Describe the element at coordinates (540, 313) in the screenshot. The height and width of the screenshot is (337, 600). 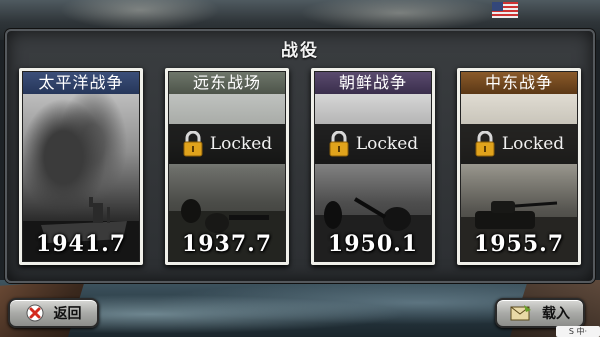
I see `load-button: 载入` at that location.